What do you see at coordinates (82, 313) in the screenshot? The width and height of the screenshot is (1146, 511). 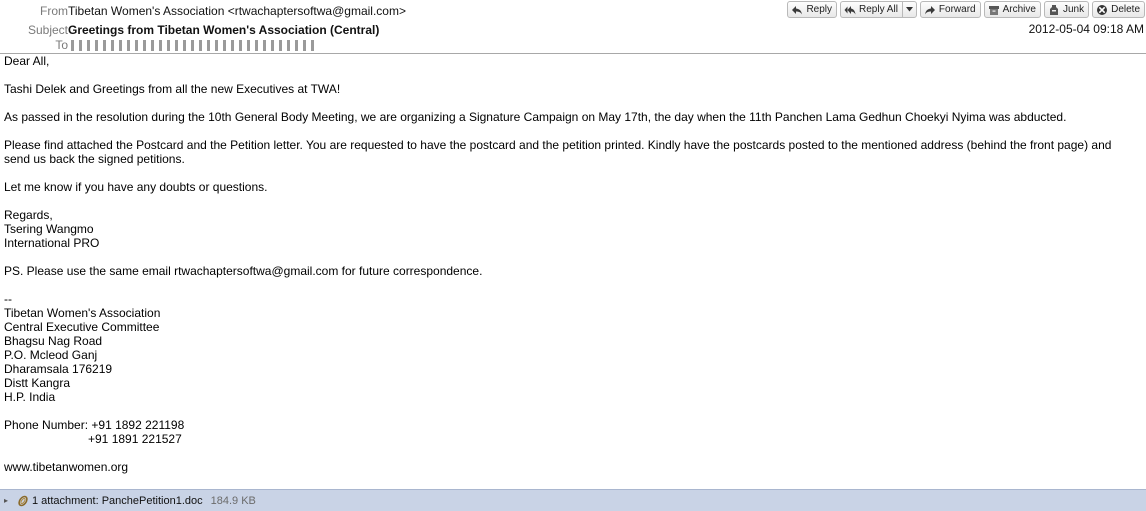 I see `signature-line: Tibetan Women's Association` at bounding box center [82, 313].